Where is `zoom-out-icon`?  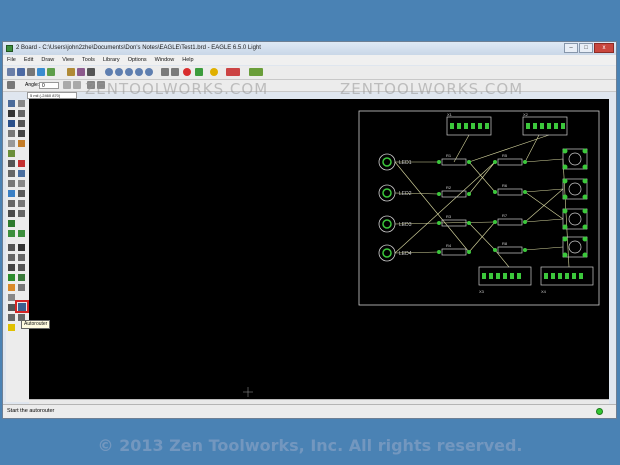 zoom-out-icon is located at coordinates (129, 72).